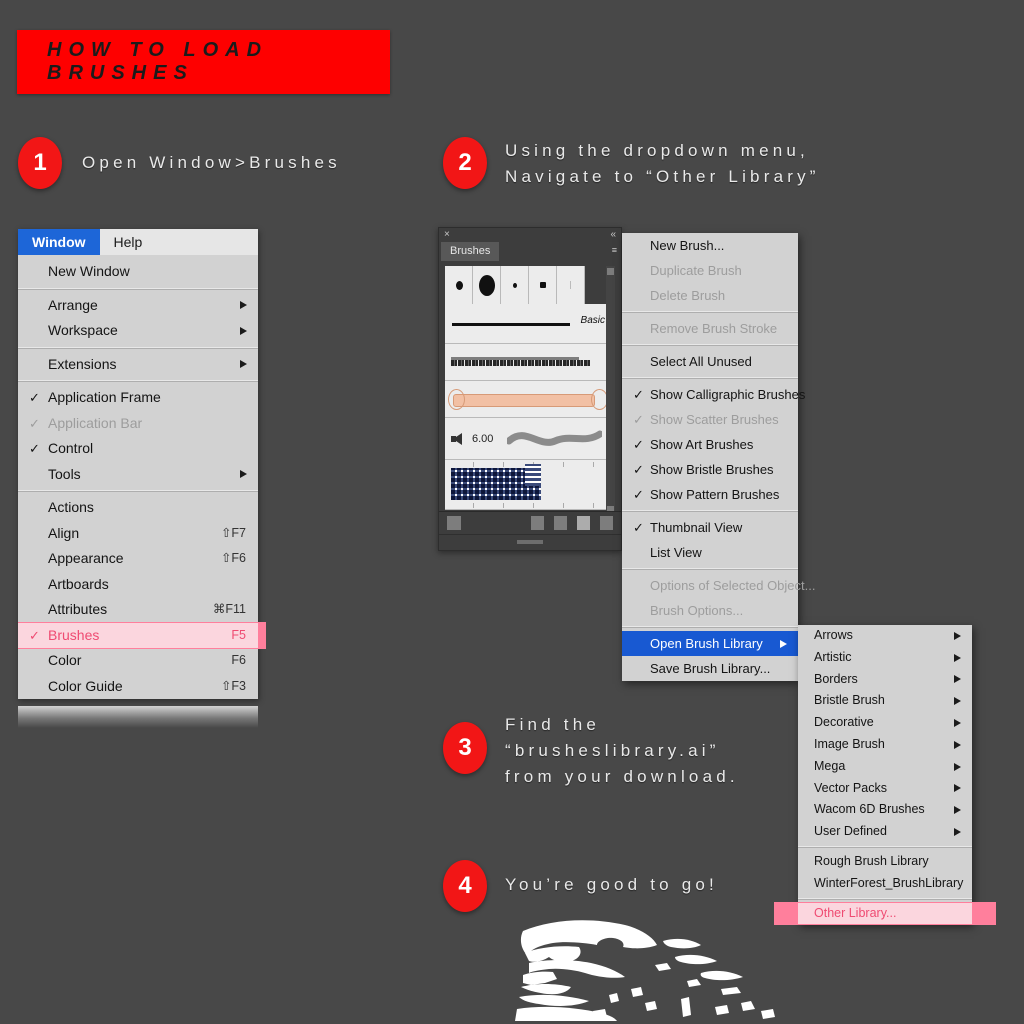 Image resolution: width=1024 pixels, height=1024 pixels. Describe the element at coordinates (483, 439) in the screenshot. I see `brush-size-value: 6.00` at that location.